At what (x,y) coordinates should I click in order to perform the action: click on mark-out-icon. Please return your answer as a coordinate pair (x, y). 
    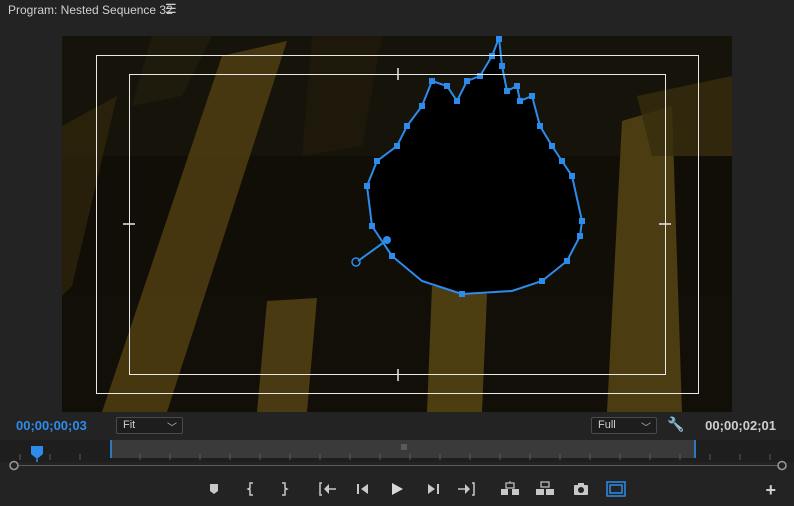
    Looking at the image, I should click on (285, 489).